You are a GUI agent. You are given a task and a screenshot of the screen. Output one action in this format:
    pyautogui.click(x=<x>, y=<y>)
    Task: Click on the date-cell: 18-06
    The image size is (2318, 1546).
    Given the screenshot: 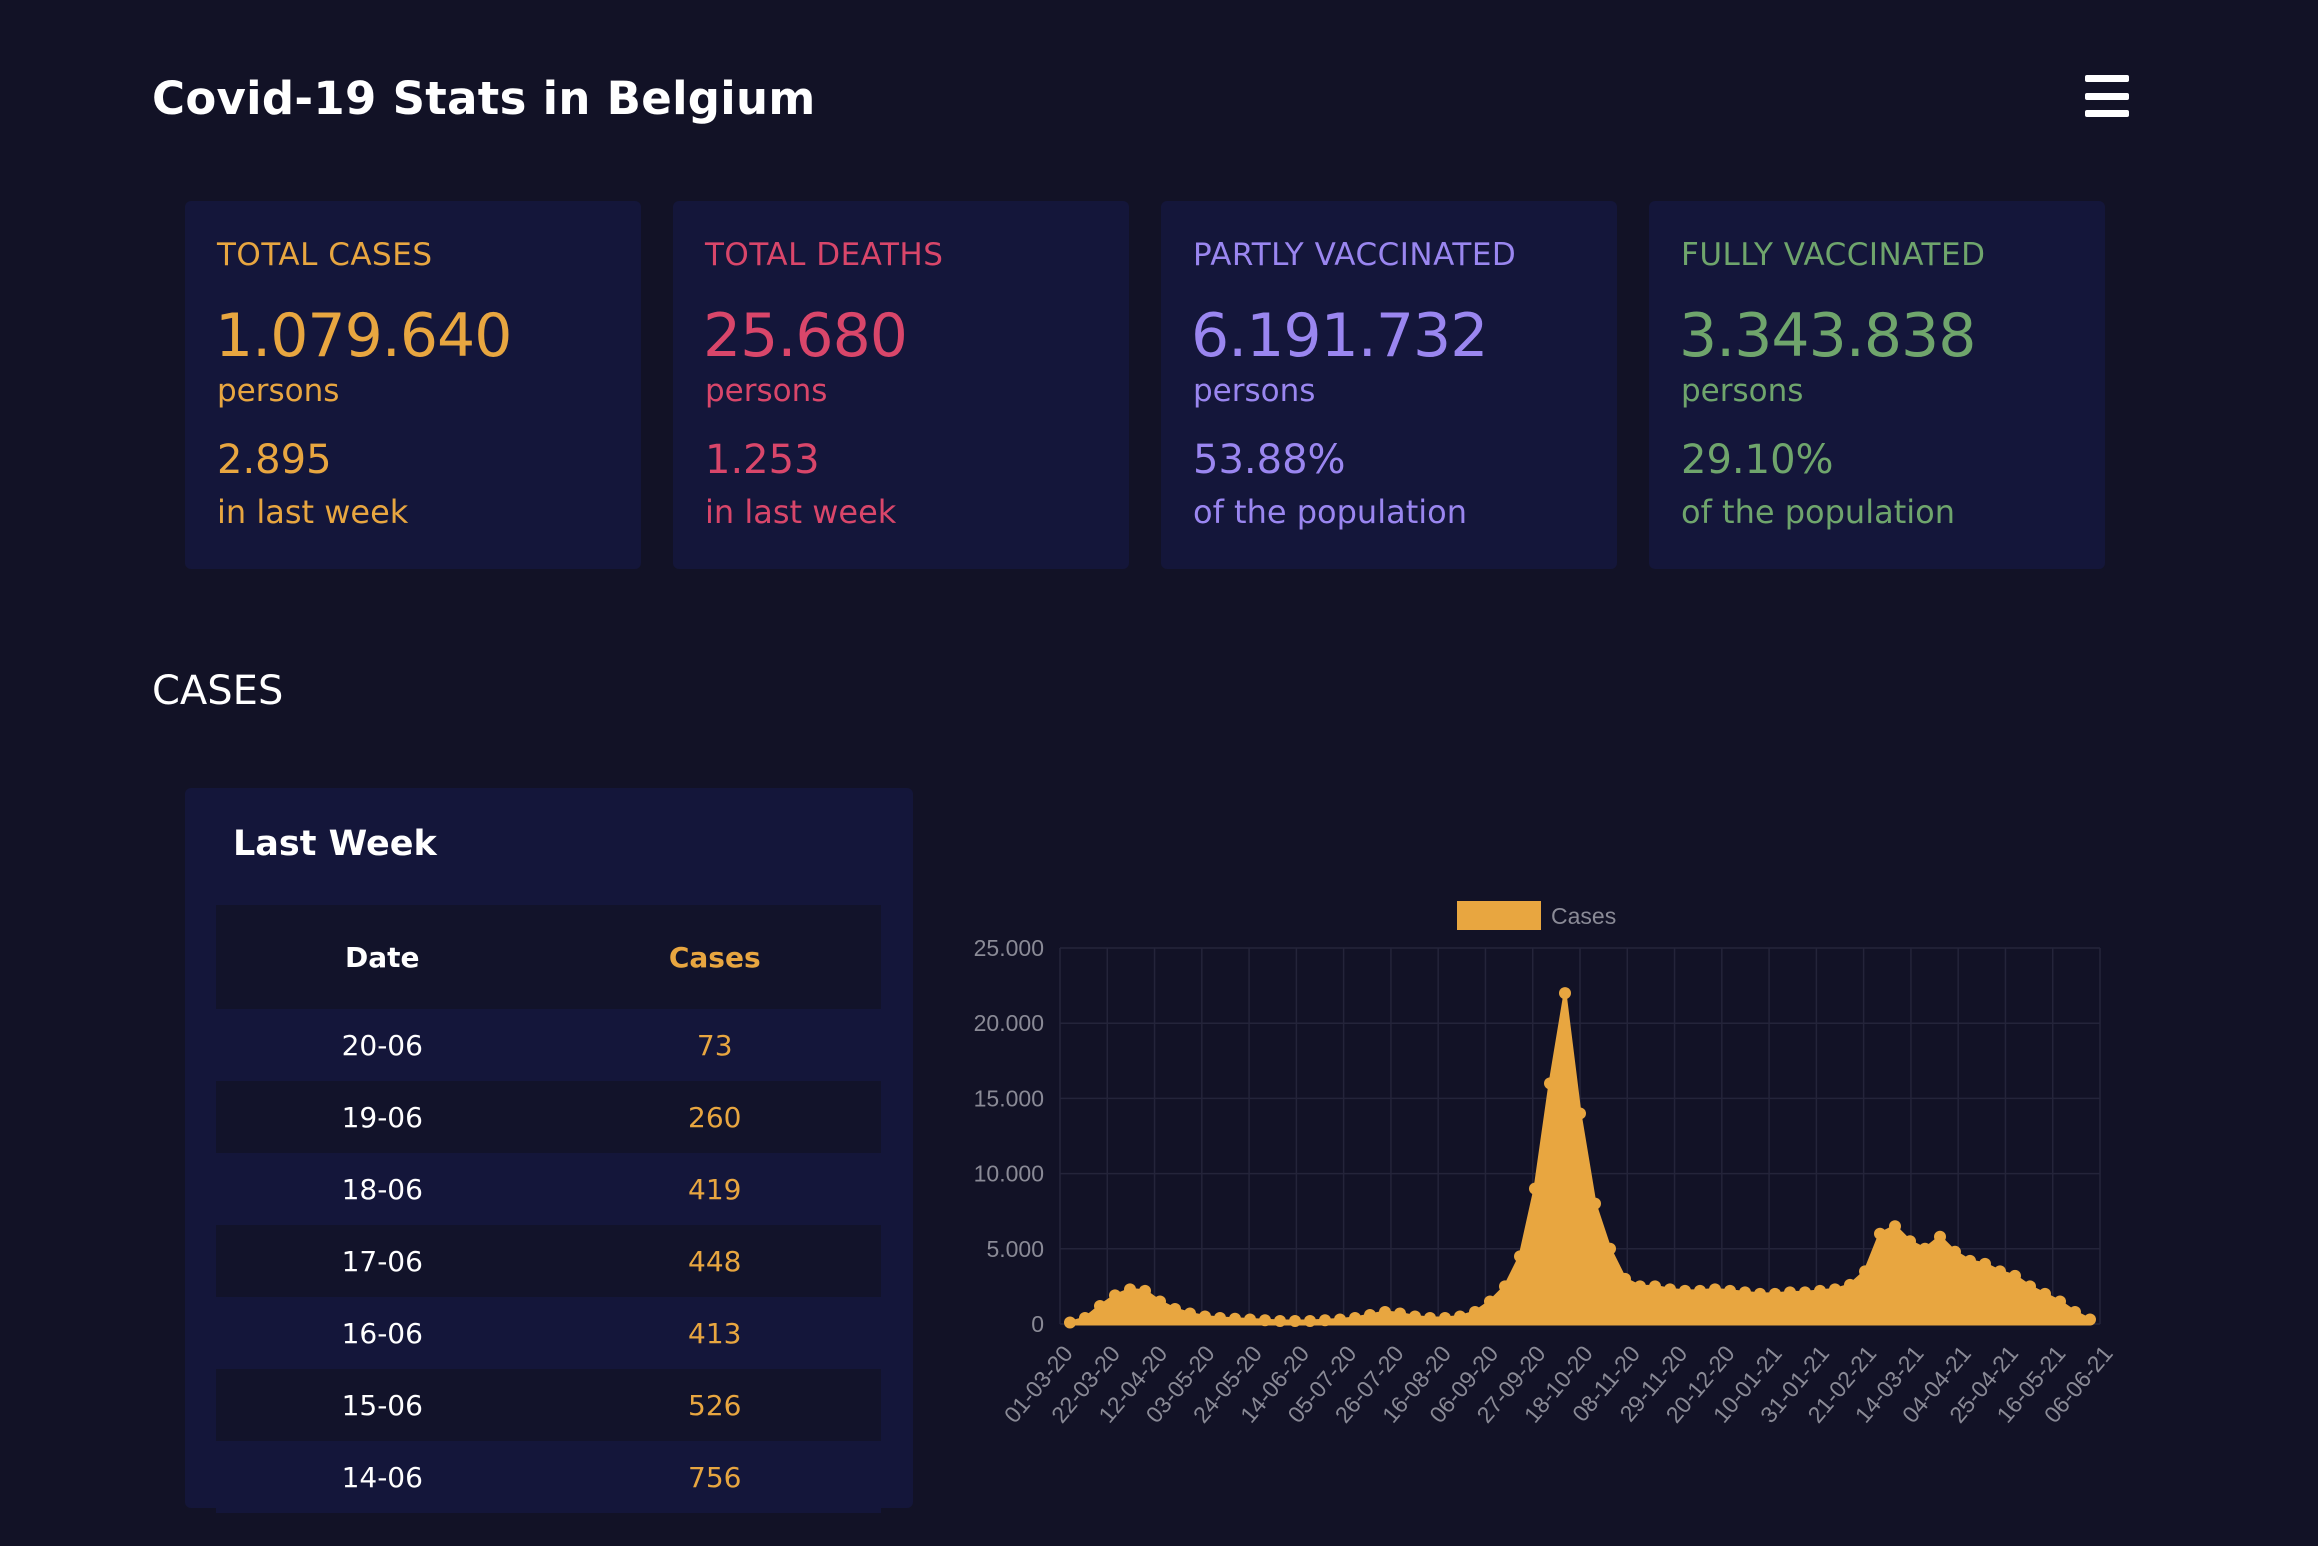 What is the action you would take?
    pyautogui.click(x=382, y=1189)
    